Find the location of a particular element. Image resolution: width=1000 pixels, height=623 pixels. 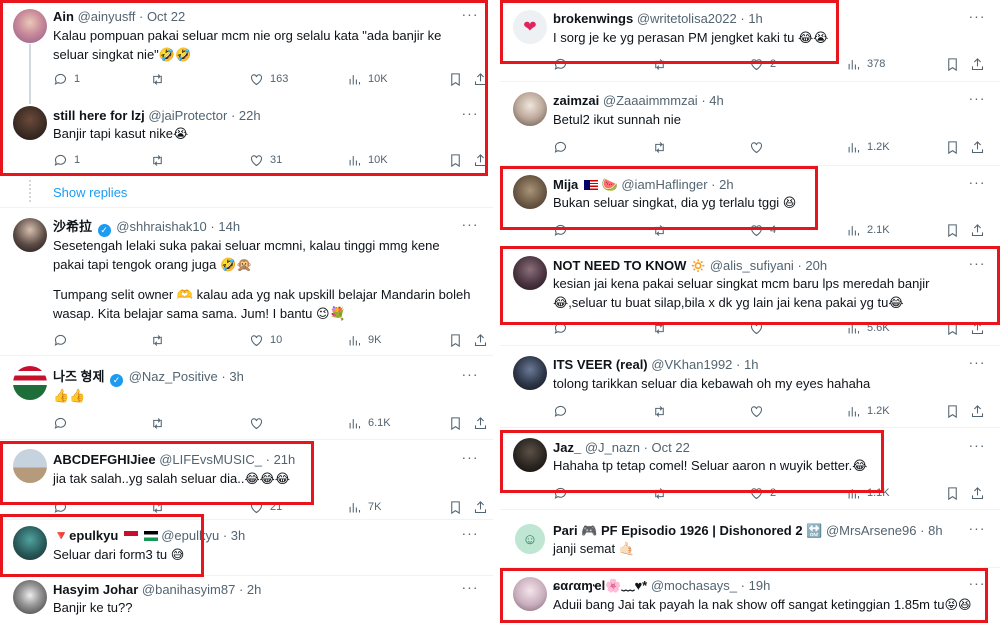

show-replies-link: Show replies is located at coordinates (90, 192).